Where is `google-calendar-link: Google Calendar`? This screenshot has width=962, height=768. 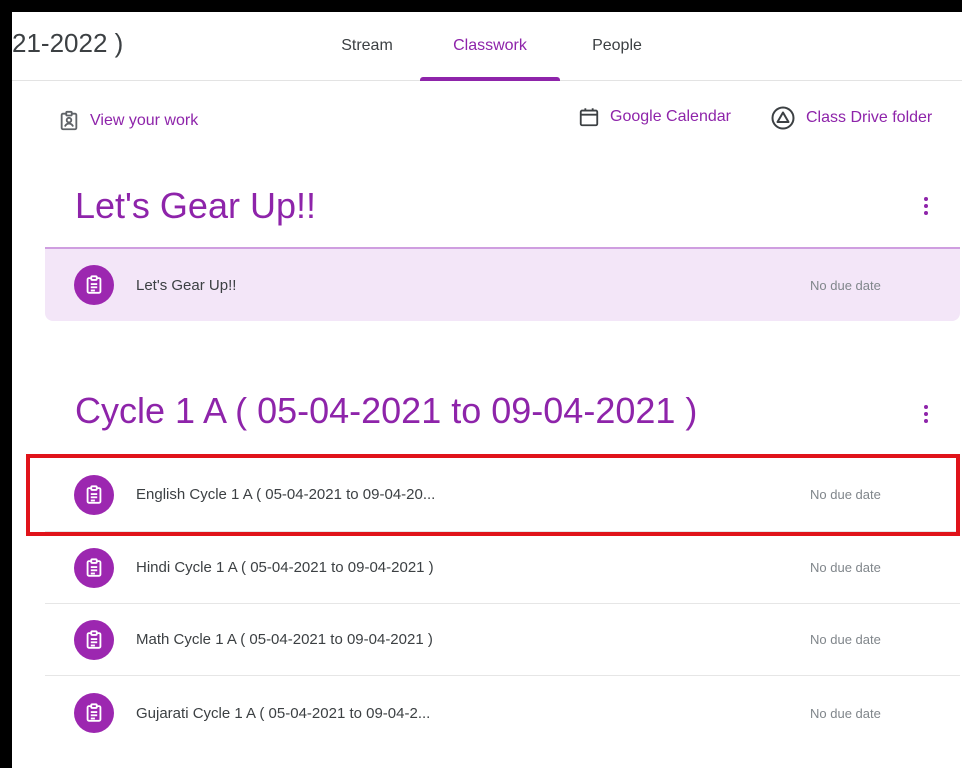
google-calendar-link: Google Calendar is located at coordinates (654, 117).